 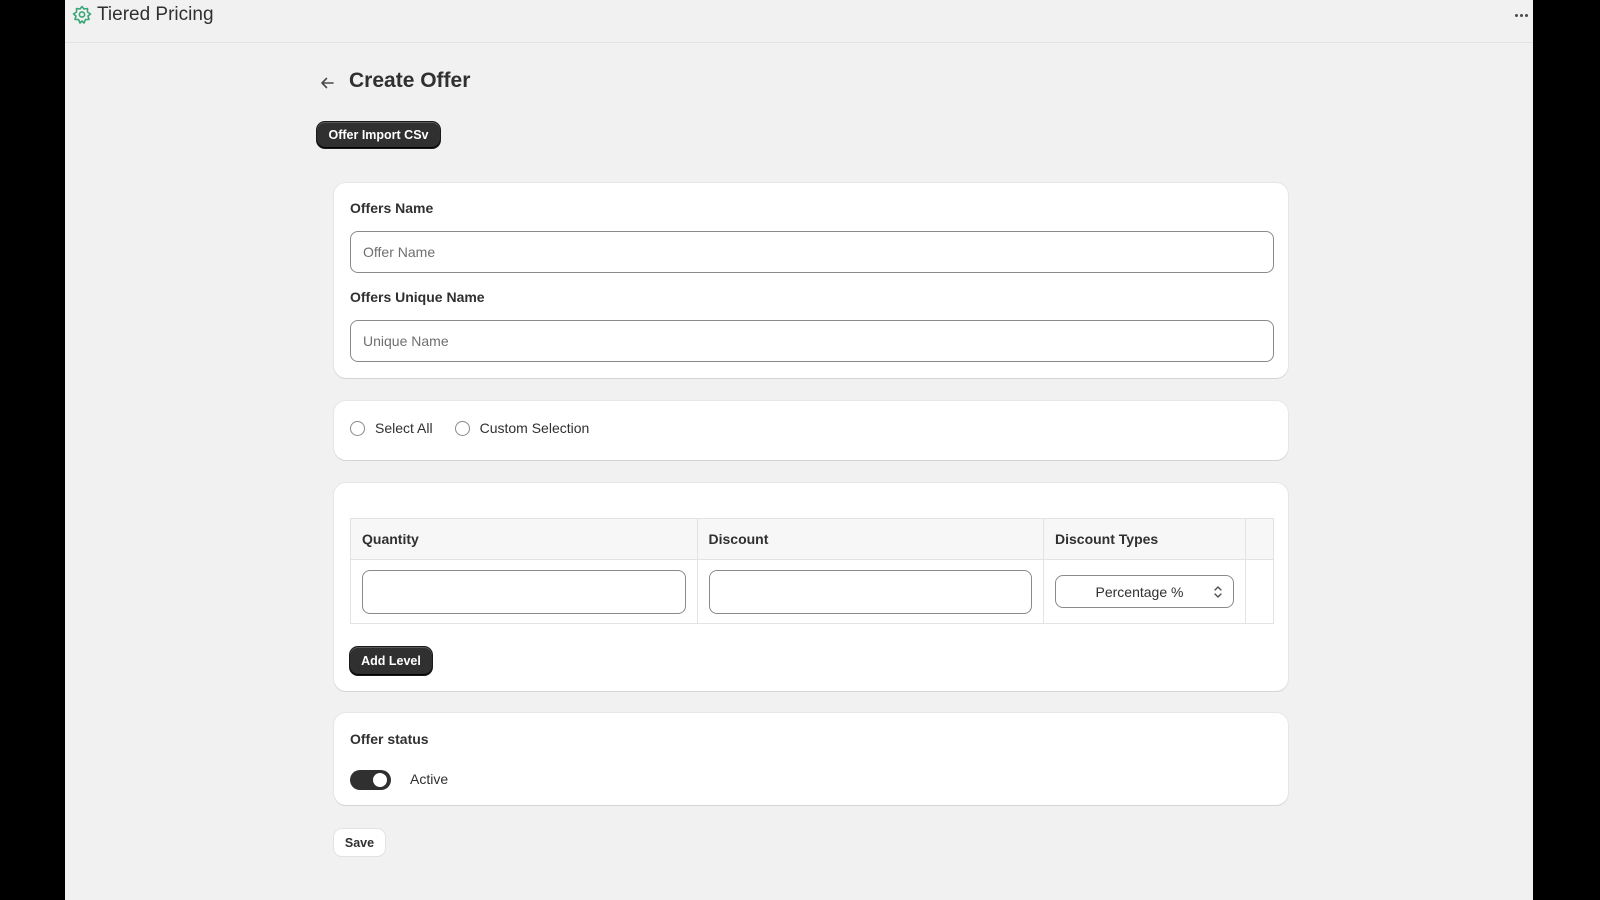 I want to click on offer-names-card: Offers Name Offers Unique Name, so click(x=811, y=280).